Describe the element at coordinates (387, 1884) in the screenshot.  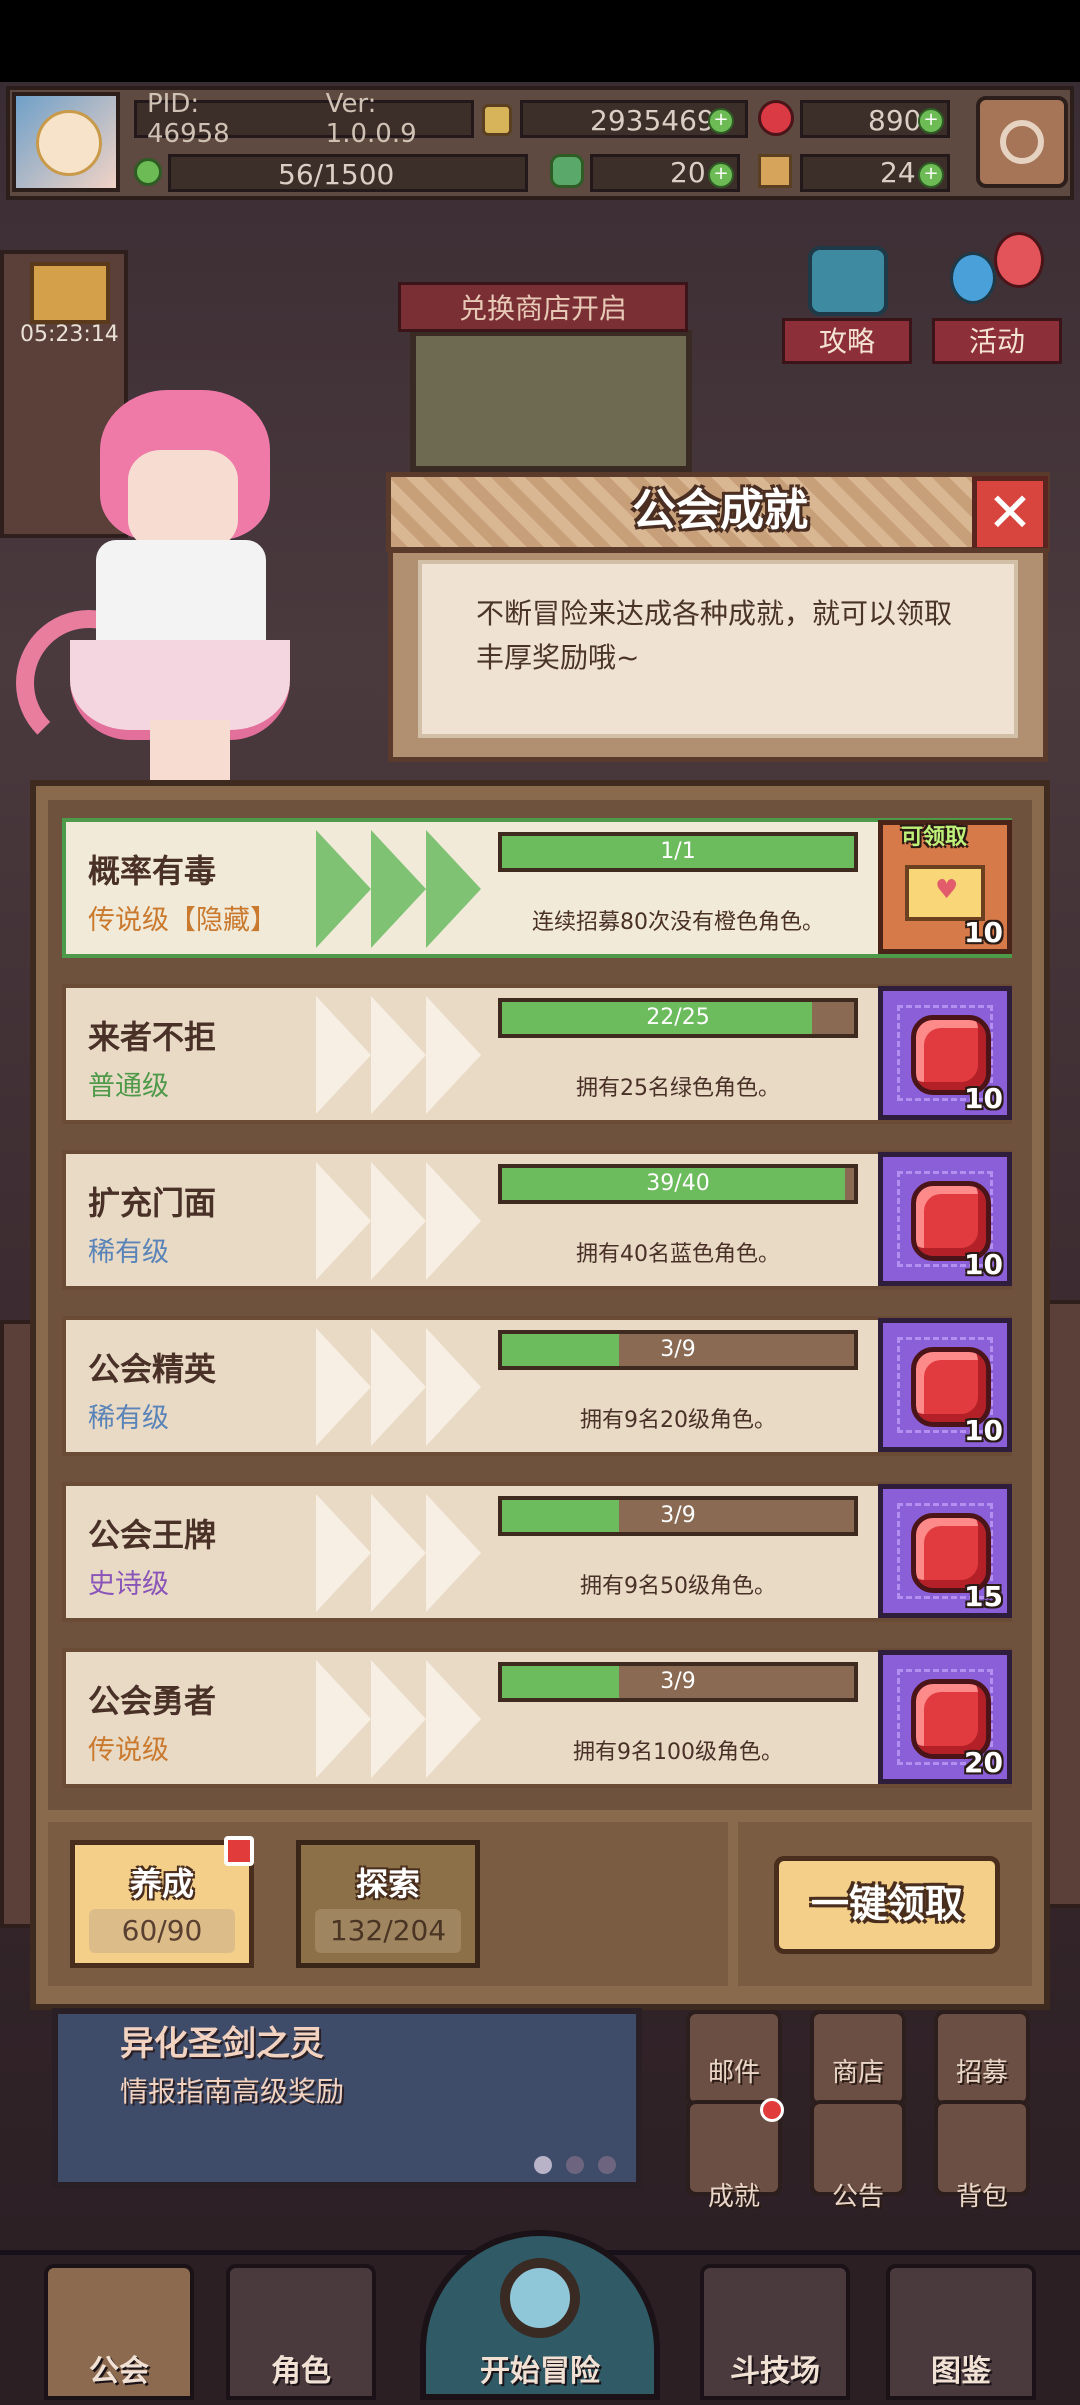
I see `tab-explore-label: 探索` at that location.